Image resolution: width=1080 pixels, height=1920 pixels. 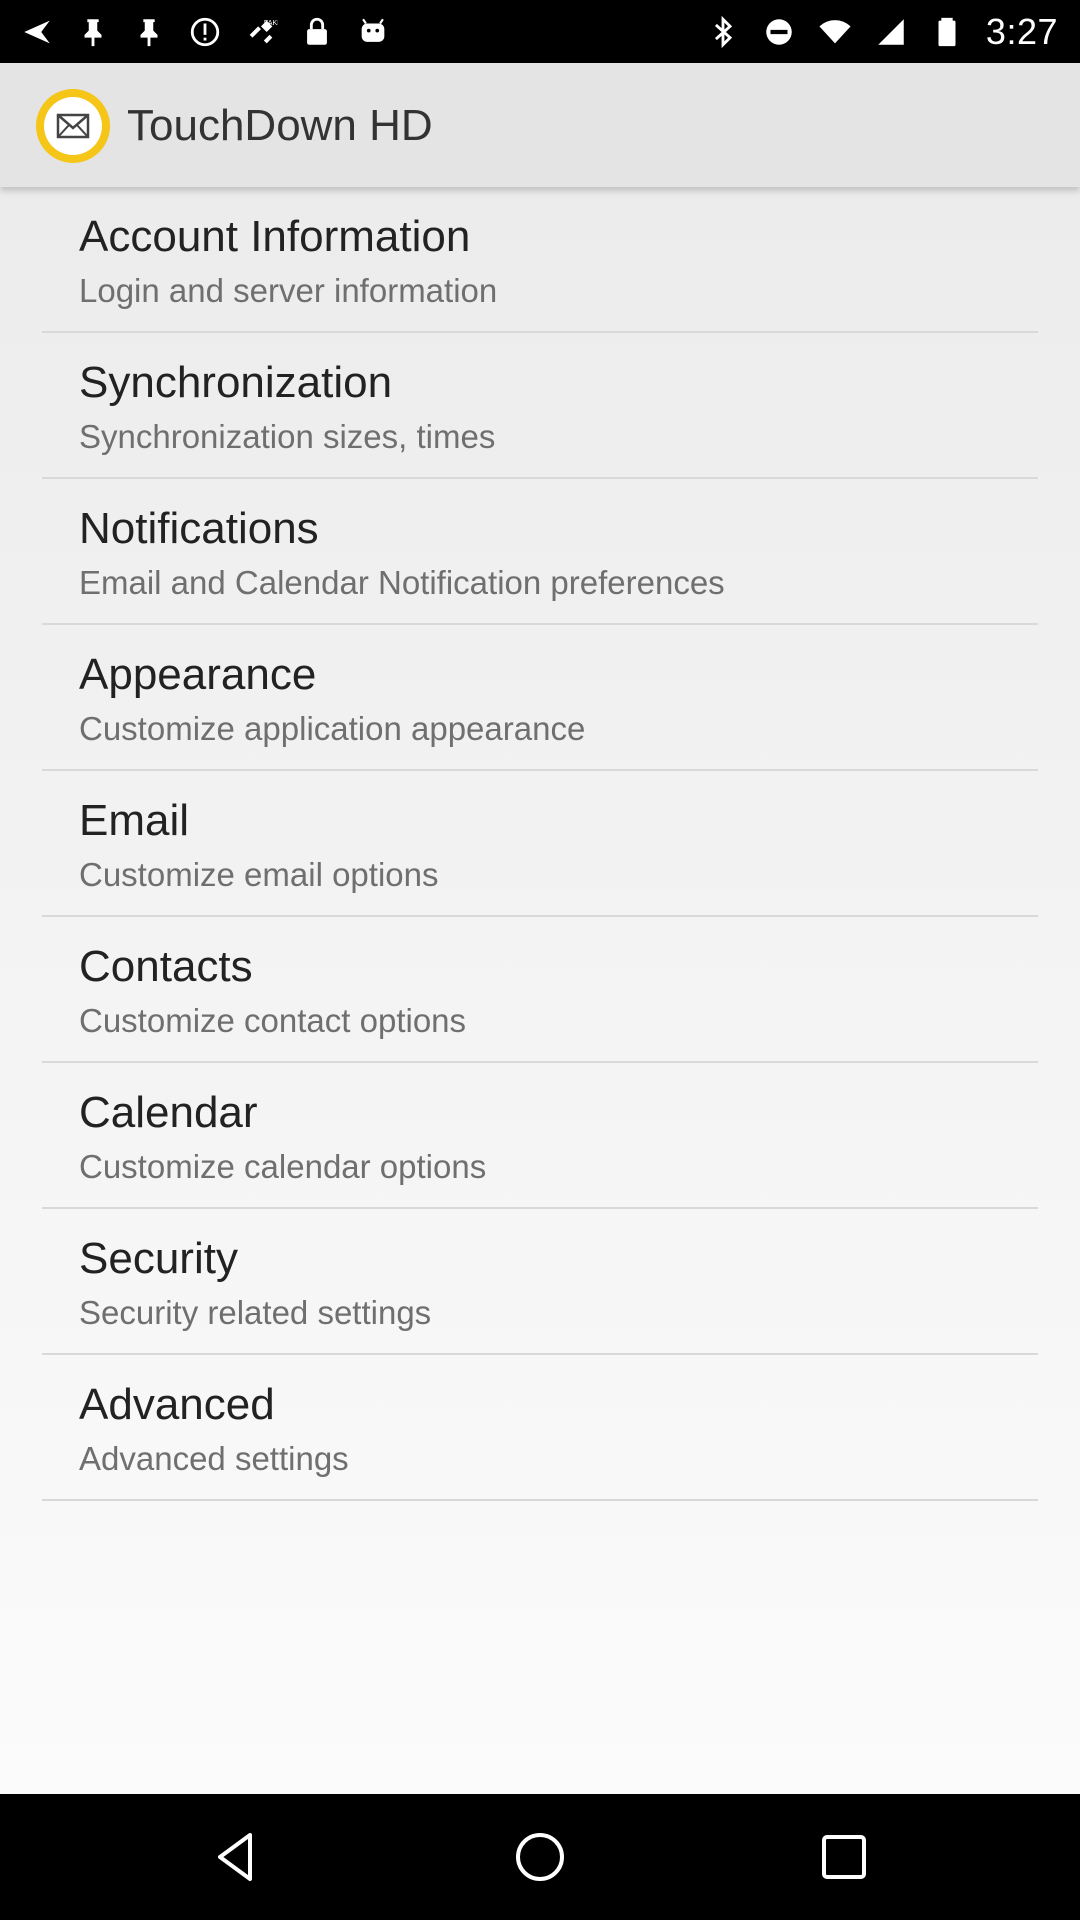 I want to click on status-right-icons: 3:27, so click(x=882, y=31).